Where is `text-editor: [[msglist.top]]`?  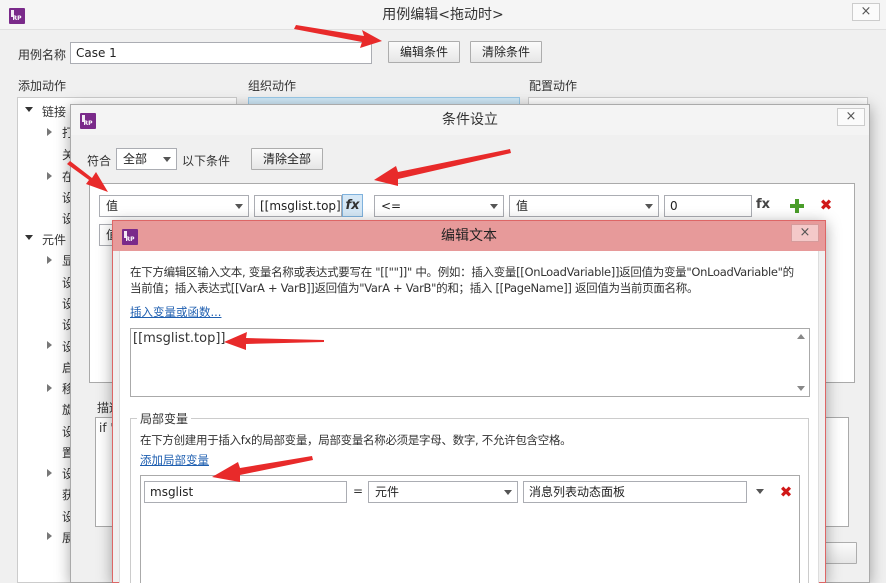
text-editor: [[msglist.top]] is located at coordinates (470, 362).